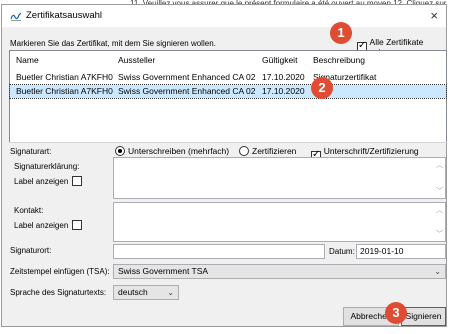  I want to click on column-header-description: Beschreibung, so click(378, 60).